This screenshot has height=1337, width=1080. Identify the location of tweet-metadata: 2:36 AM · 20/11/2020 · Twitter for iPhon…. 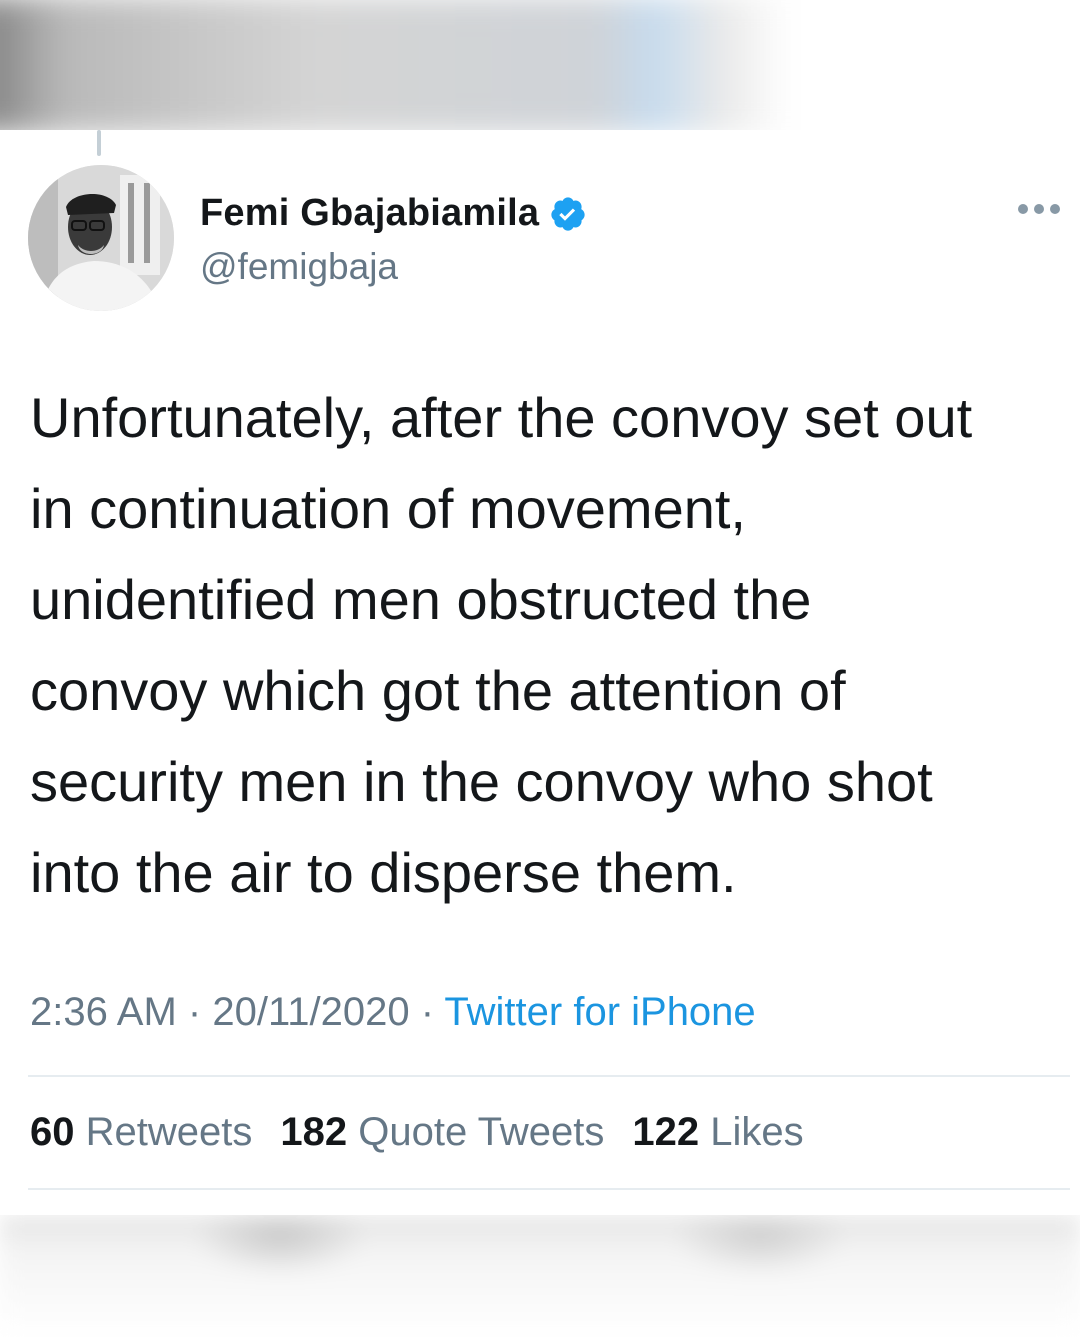
(393, 1012).